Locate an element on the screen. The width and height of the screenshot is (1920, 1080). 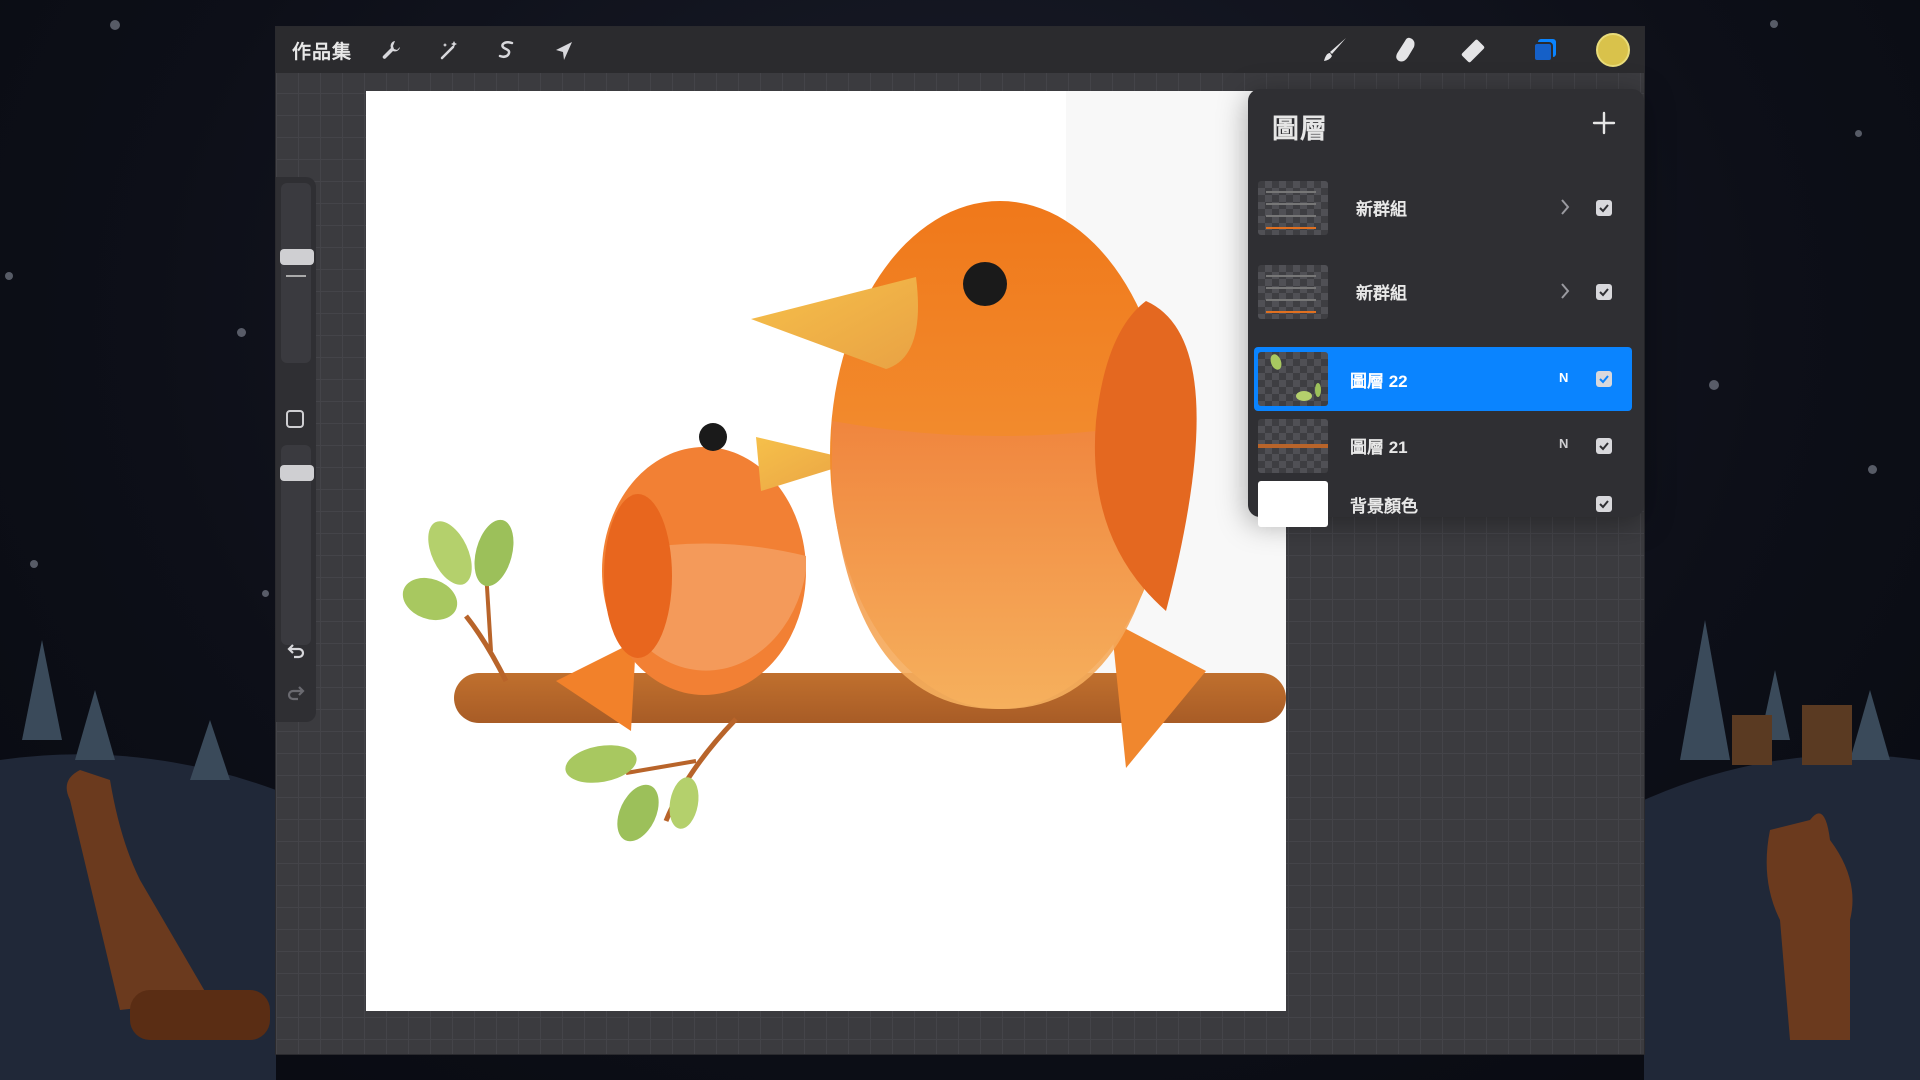
layer-row-group-1: 新群組 is located at coordinates (1443, 208).